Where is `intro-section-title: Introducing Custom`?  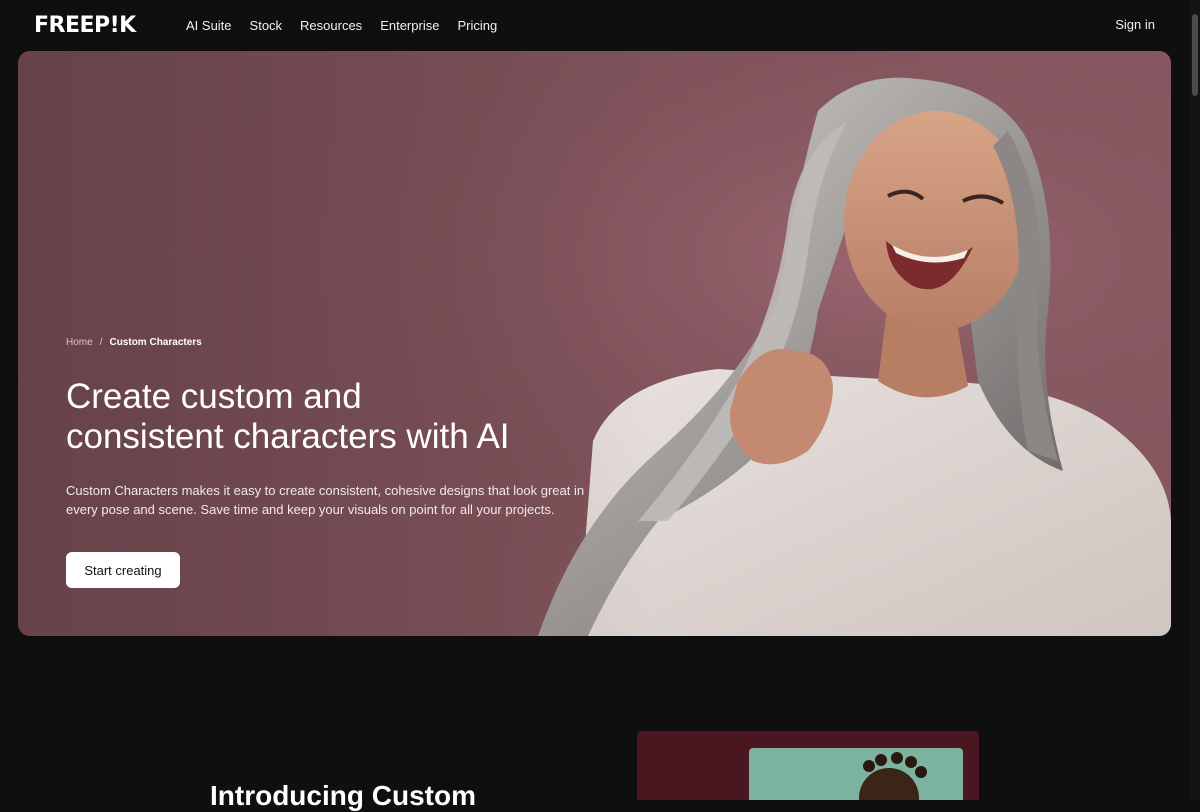 intro-section-title: Introducing Custom is located at coordinates (343, 795).